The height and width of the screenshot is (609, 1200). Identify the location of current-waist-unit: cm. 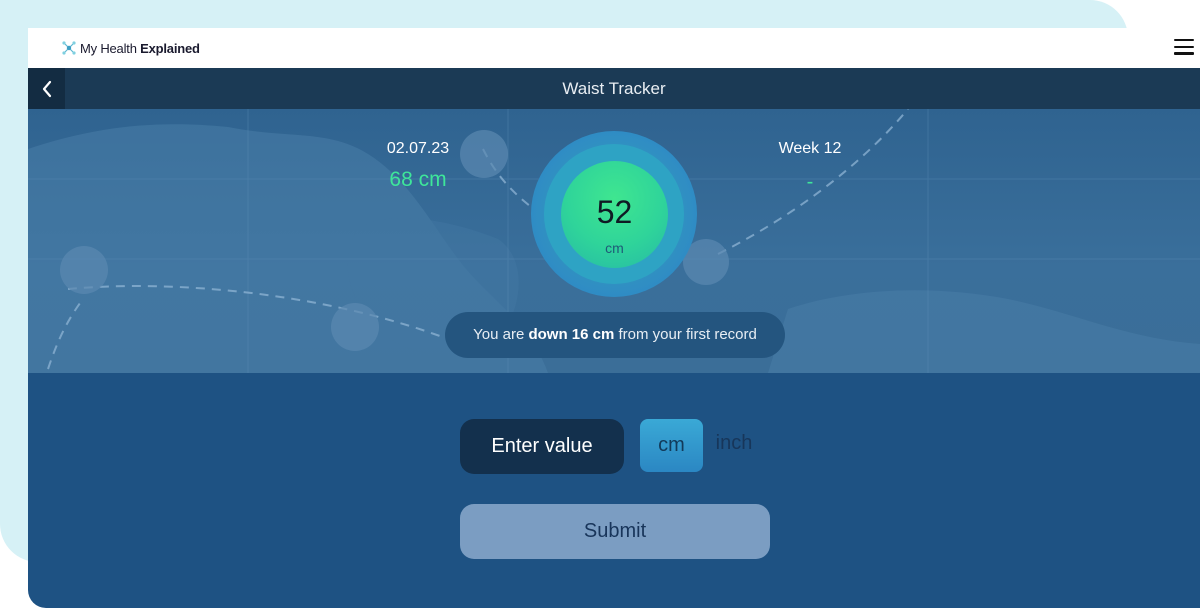
(614, 248).